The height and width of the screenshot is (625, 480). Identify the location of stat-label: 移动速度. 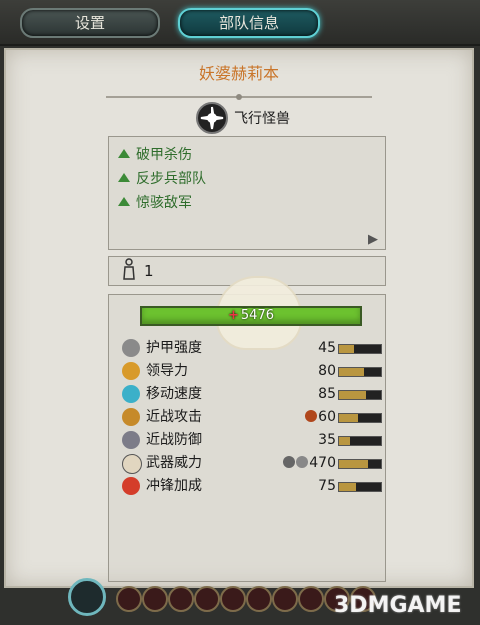
(174, 394).